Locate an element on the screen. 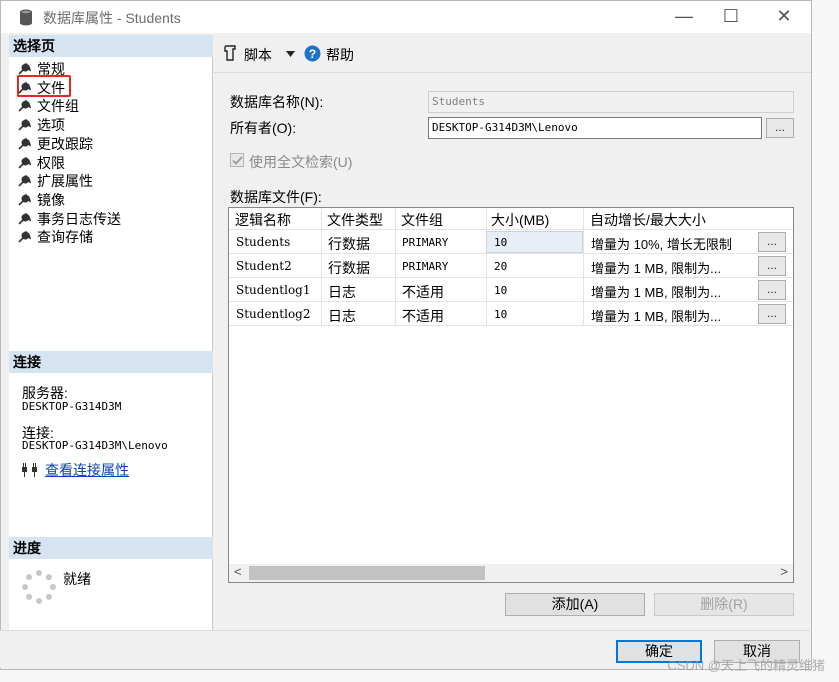  fulltext-label: 使用全文检索(U) is located at coordinates (301, 162).